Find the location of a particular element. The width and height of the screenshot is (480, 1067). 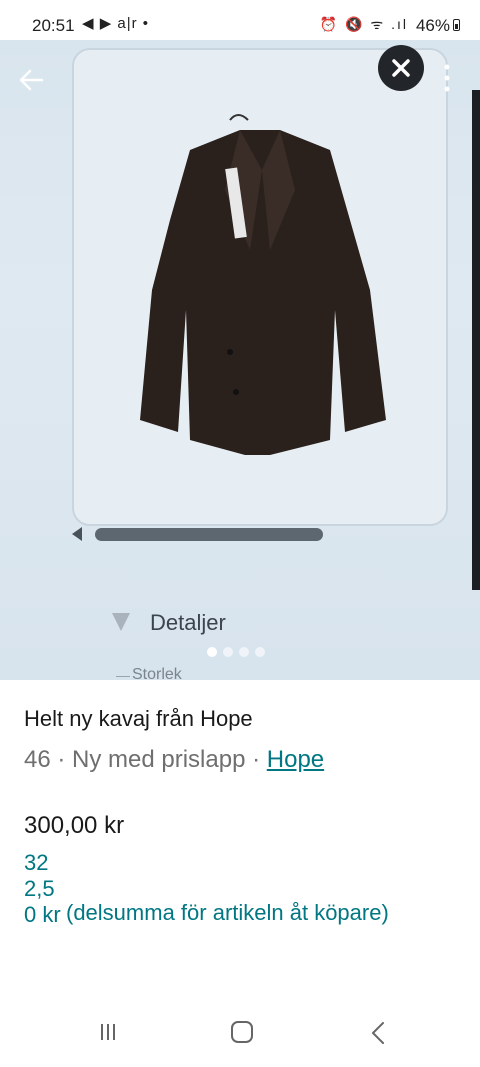

notification-icons: ◀ ▶ a|r • is located at coordinates (116, 23).